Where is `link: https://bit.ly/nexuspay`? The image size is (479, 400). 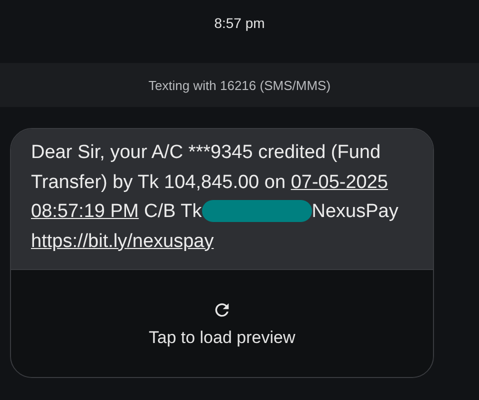 link: https://bit.ly/nexuspay is located at coordinates (122, 241).